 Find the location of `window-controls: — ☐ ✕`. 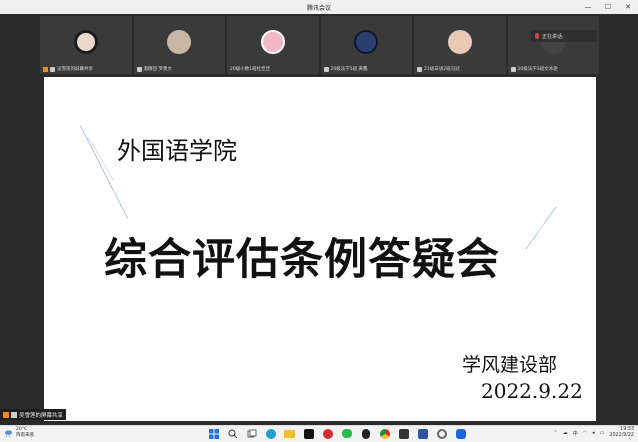

window-controls: — ☐ ✕ is located at coordinates (608, 7).